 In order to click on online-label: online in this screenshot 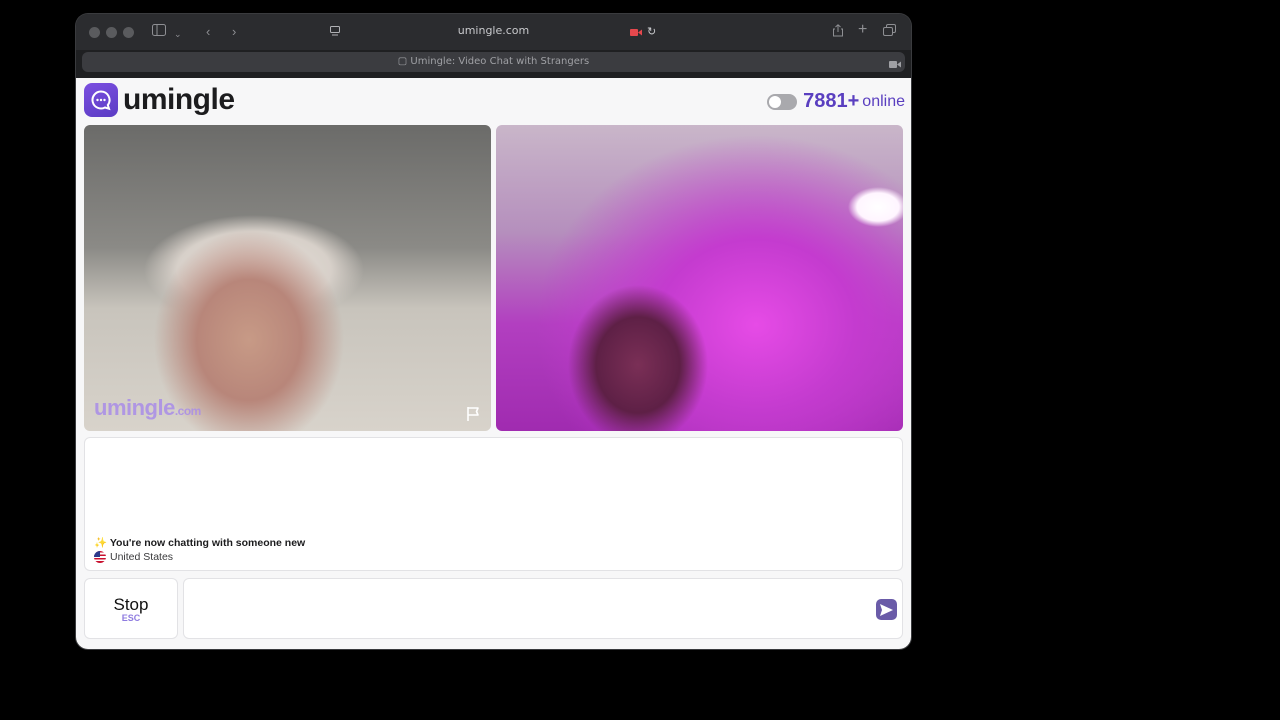, I will do `click(883, 101)`.